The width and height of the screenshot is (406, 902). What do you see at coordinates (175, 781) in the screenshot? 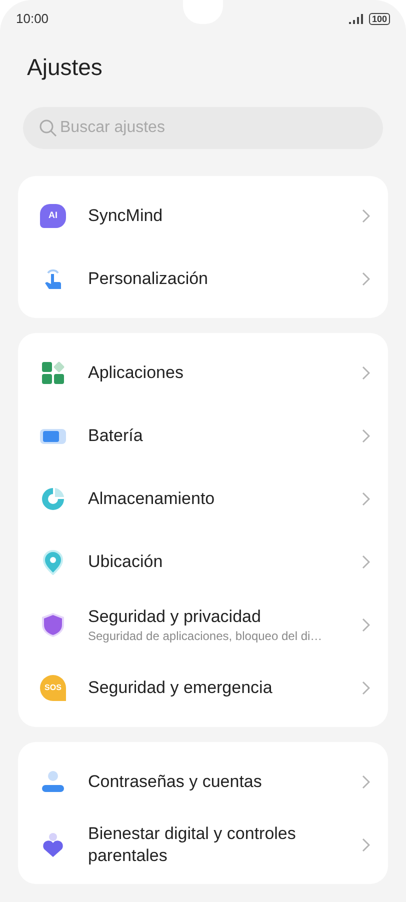
I see `item-label: Contraseñas y cuentas` at bounding box center [175, 781].